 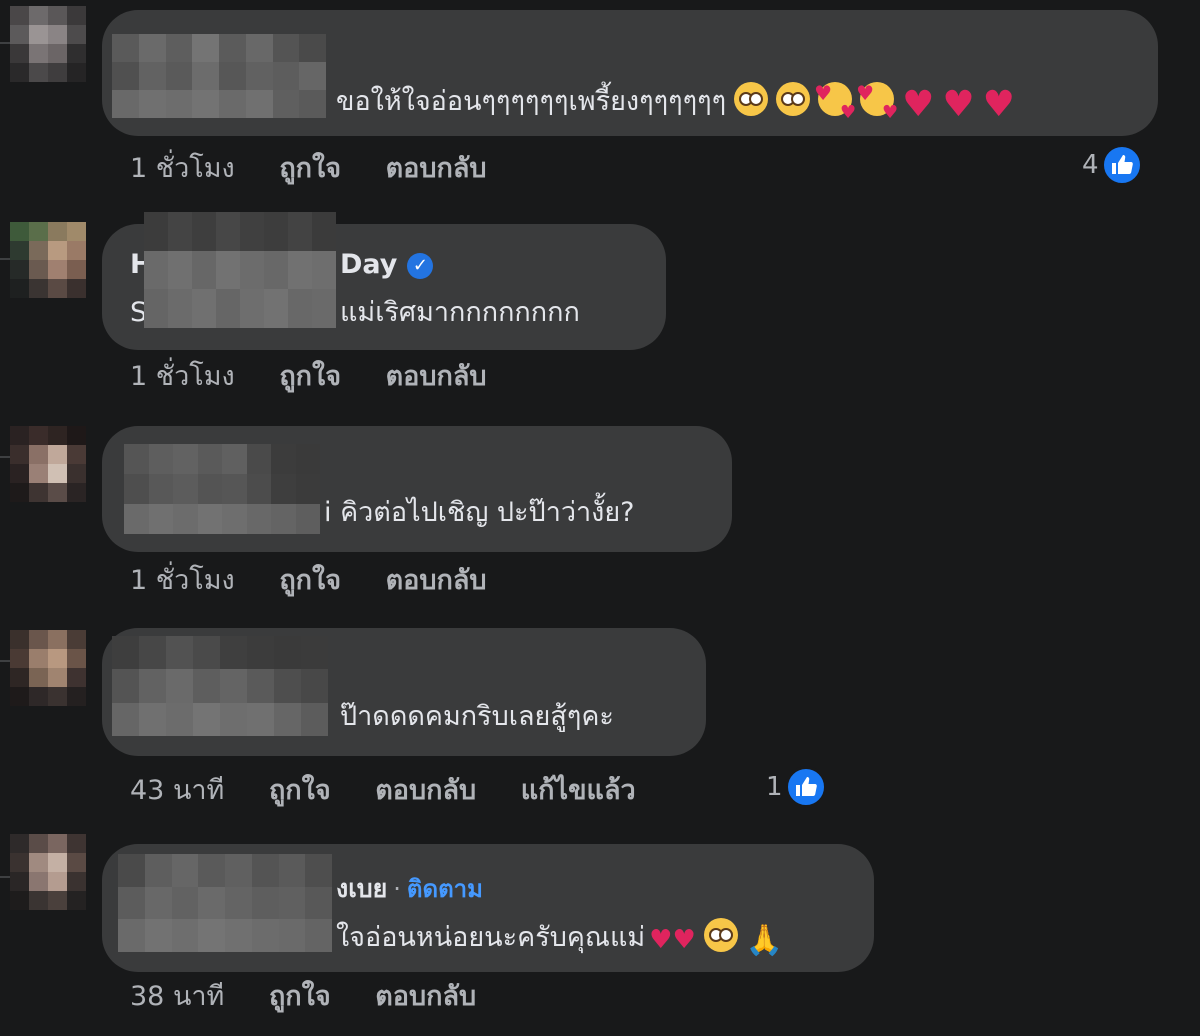 I want to click on commenter-name-end: งเบย · ติดตาม, so click(x=409, y=889).